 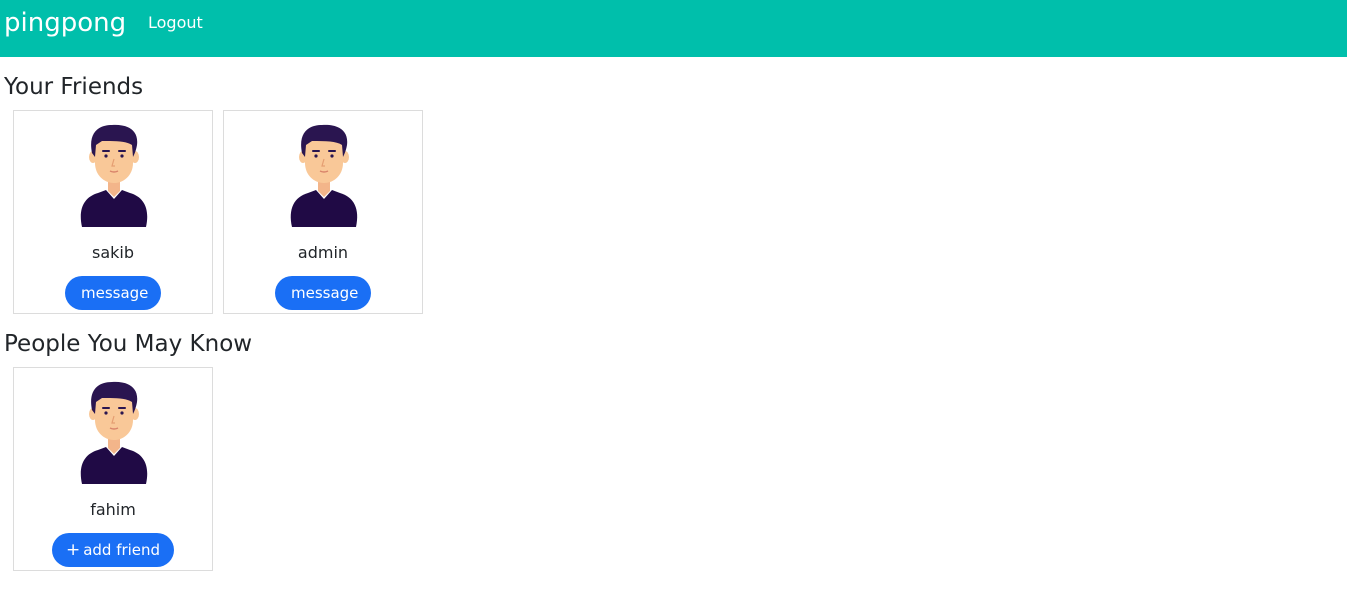 What do you see at coordinates (65, 23) in the screenshot?
I see `brand-link: pingpong` at bounding box center [65, 23].